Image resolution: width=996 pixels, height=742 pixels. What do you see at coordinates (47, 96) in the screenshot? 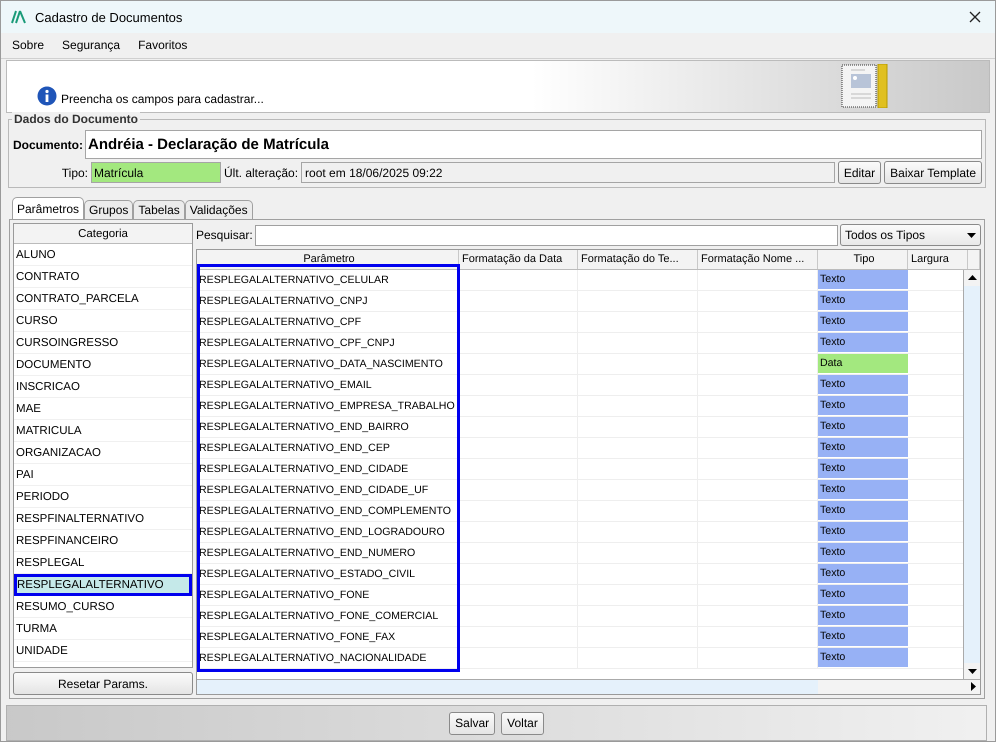
I see `info-icon` at bounding box center [47, 96].